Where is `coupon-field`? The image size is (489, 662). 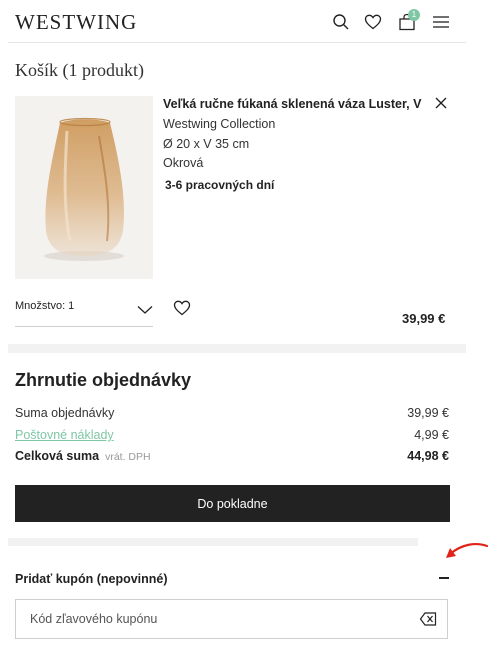 coupon-field is located at coordinates (231, 619).